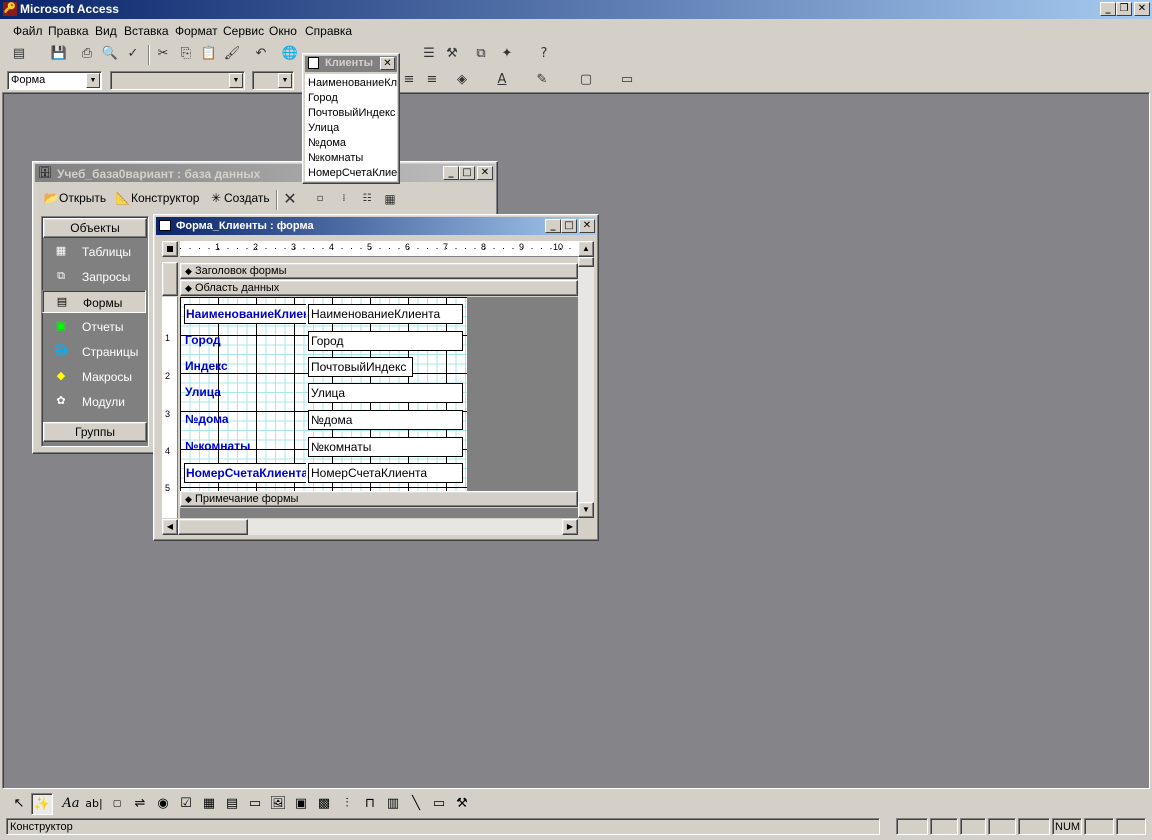 The width and height of the screenshot is (1152, 840). I want to click on image-icon: 🖼, so click(278, 804).